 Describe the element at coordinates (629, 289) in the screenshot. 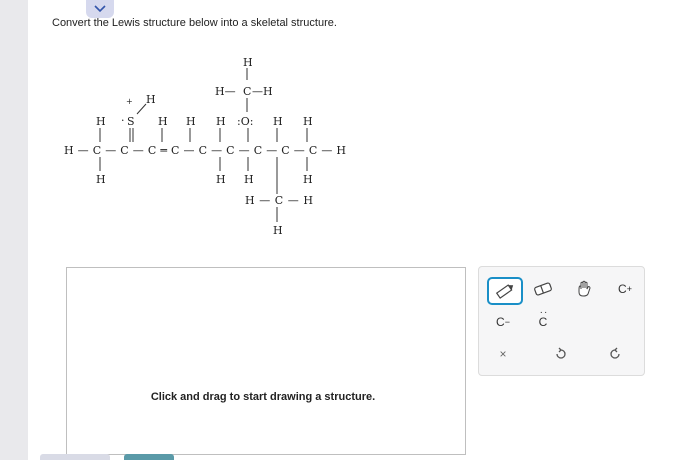

I see `positive-charge: +` at that location.